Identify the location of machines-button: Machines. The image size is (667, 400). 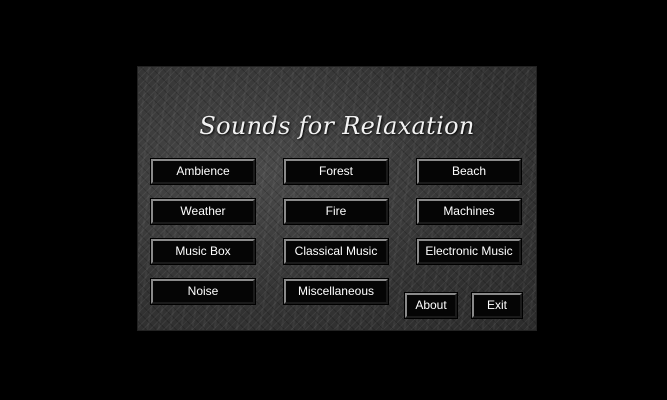
(469, 211).